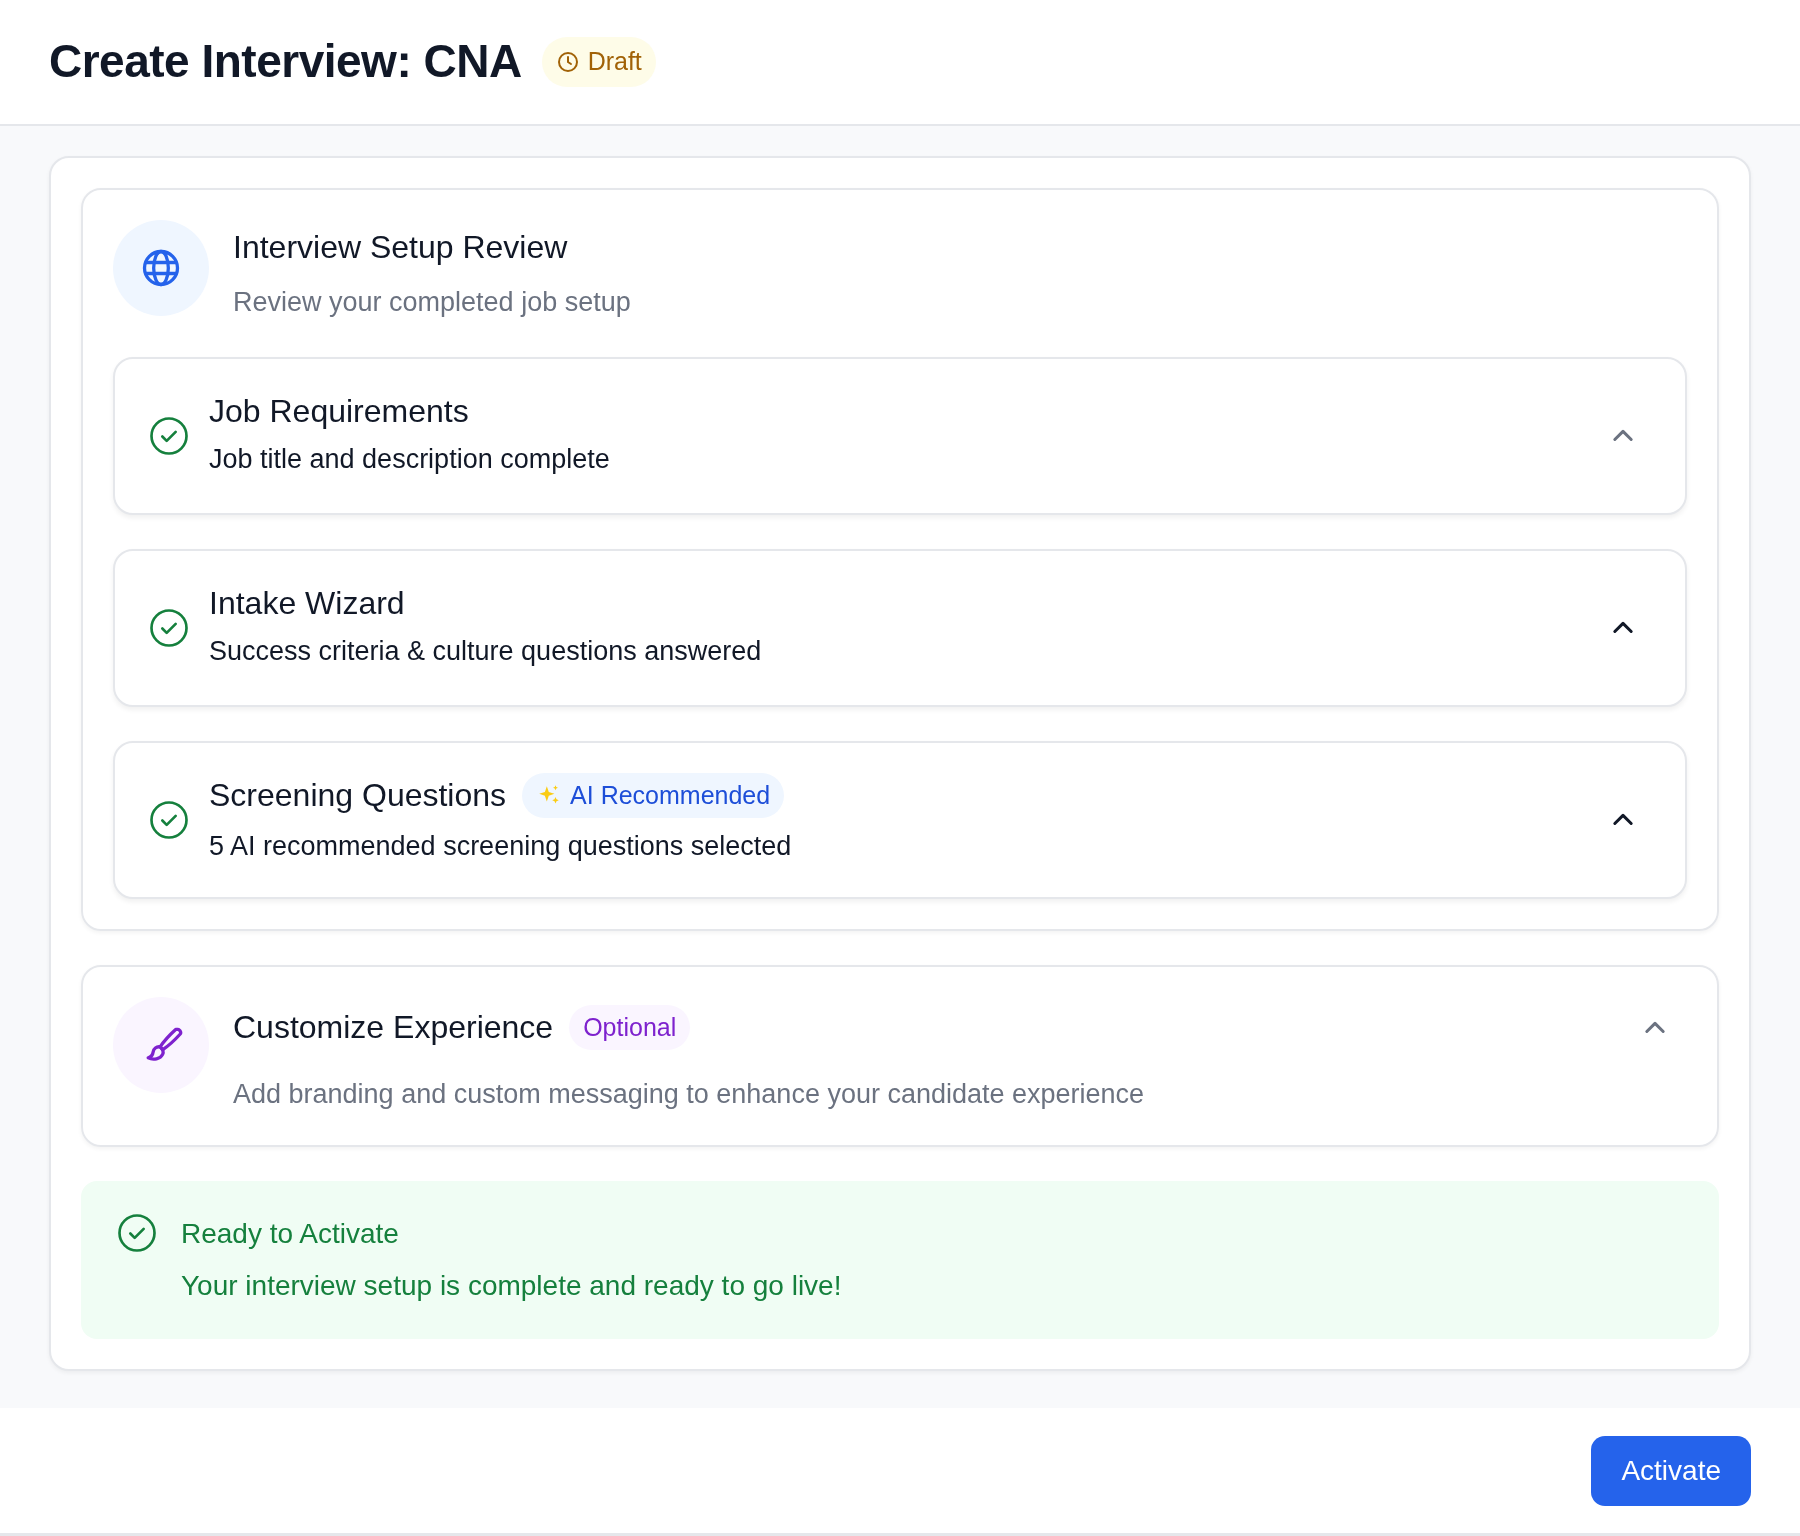 The height and width of the screenshot is (1536, 1800). I want to click on ready-title: Ready to Activate, so click(290, 1233).